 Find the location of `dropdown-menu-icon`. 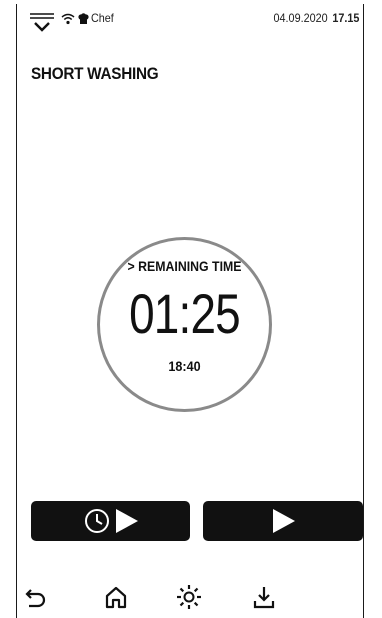

dropdown-menu-icon is located at coordinates (42, 23).